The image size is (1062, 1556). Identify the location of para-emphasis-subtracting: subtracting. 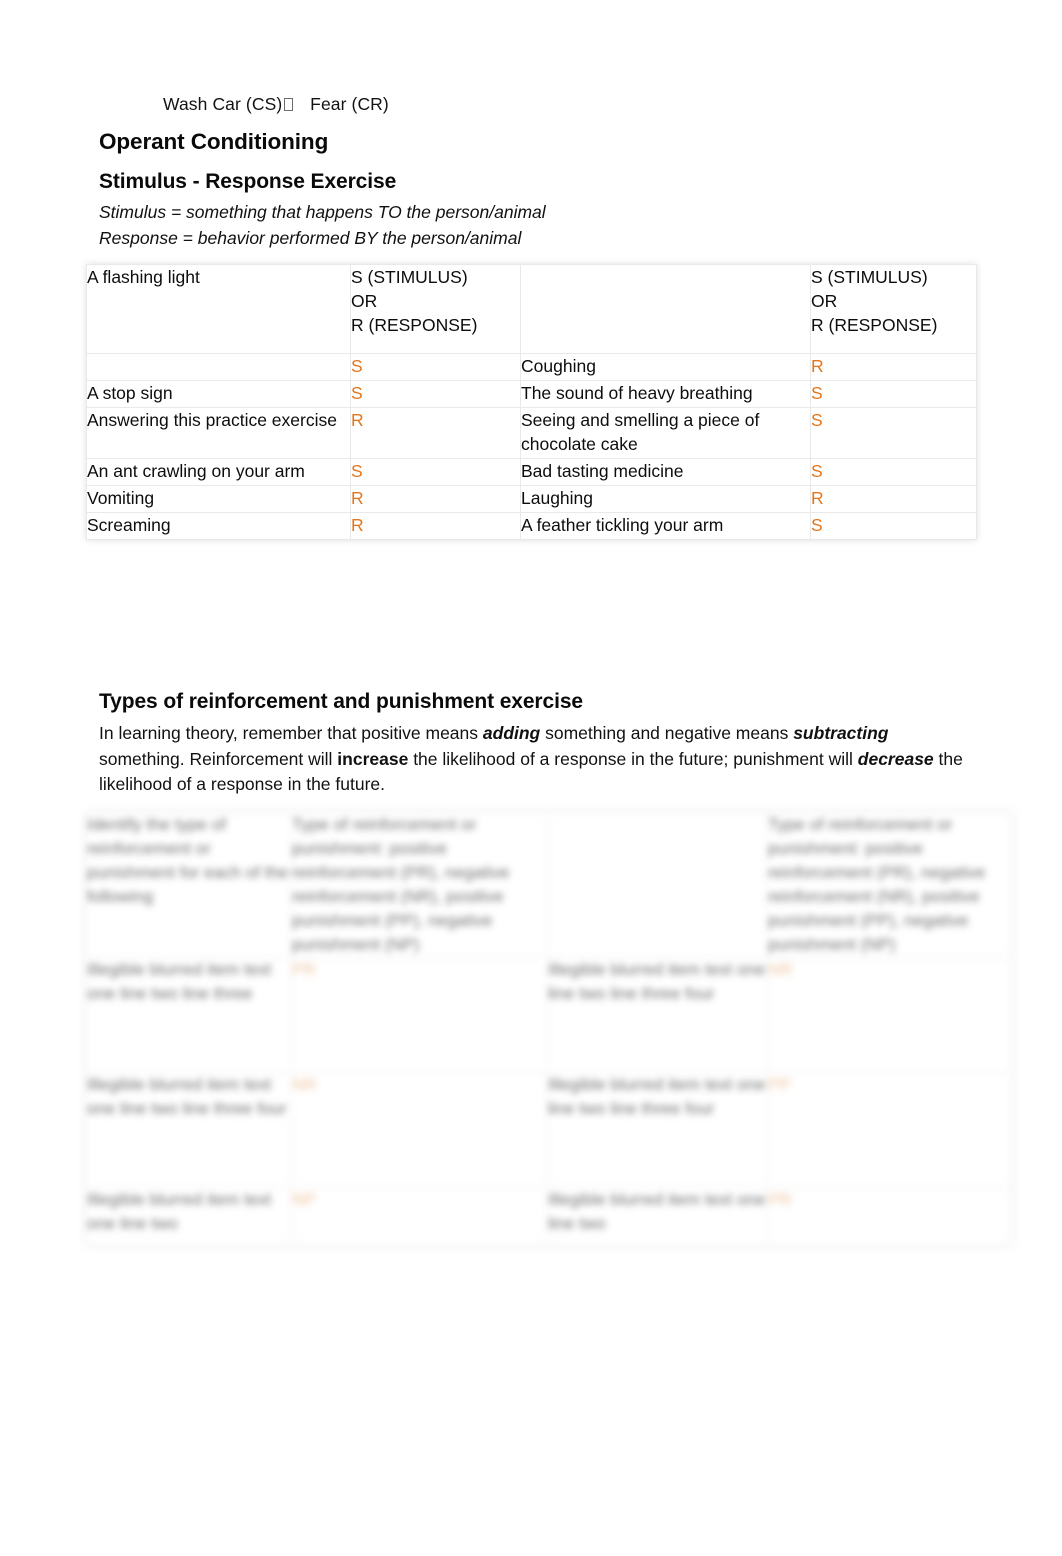
(841, 733).